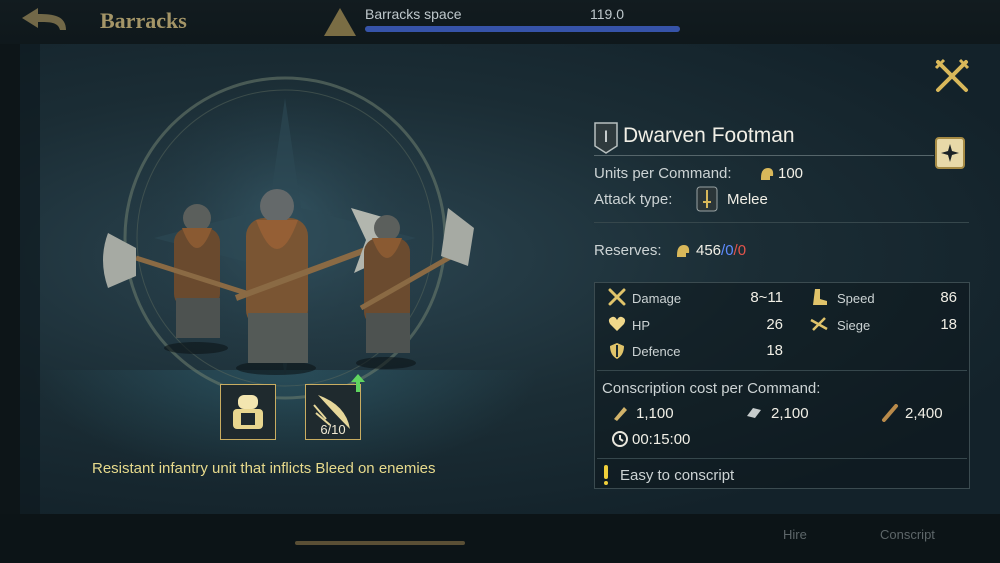 The height and width of the screenshot is (563, 1000). Describe the element at coordinates (766, 297) in the screenshot. I see `damage-value: 8~11` at that location.